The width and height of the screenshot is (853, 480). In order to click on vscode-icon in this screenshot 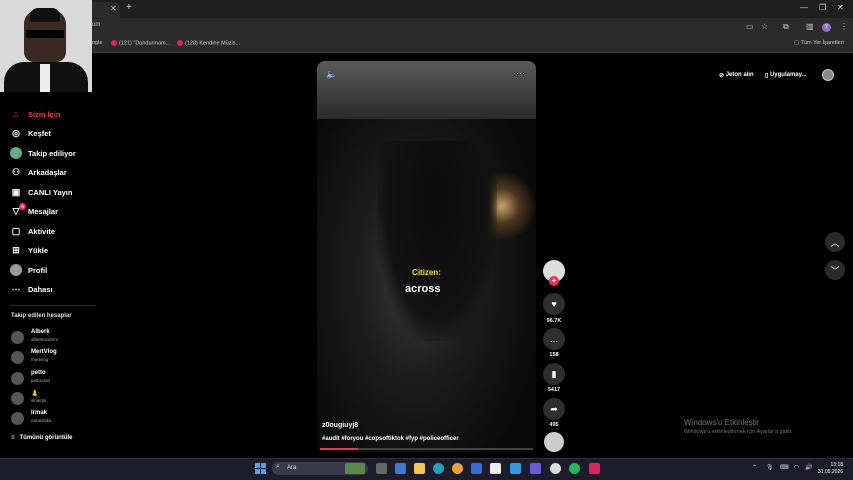, I will do `click(515, 468)`.